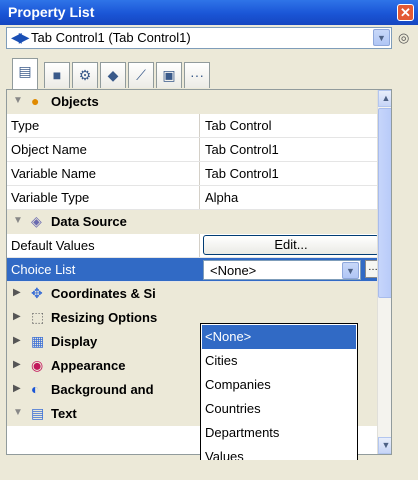 Image resolution: width=418 pixels, height=480 pixels. I want to click on text-icon: ▤, so click(38, 413).